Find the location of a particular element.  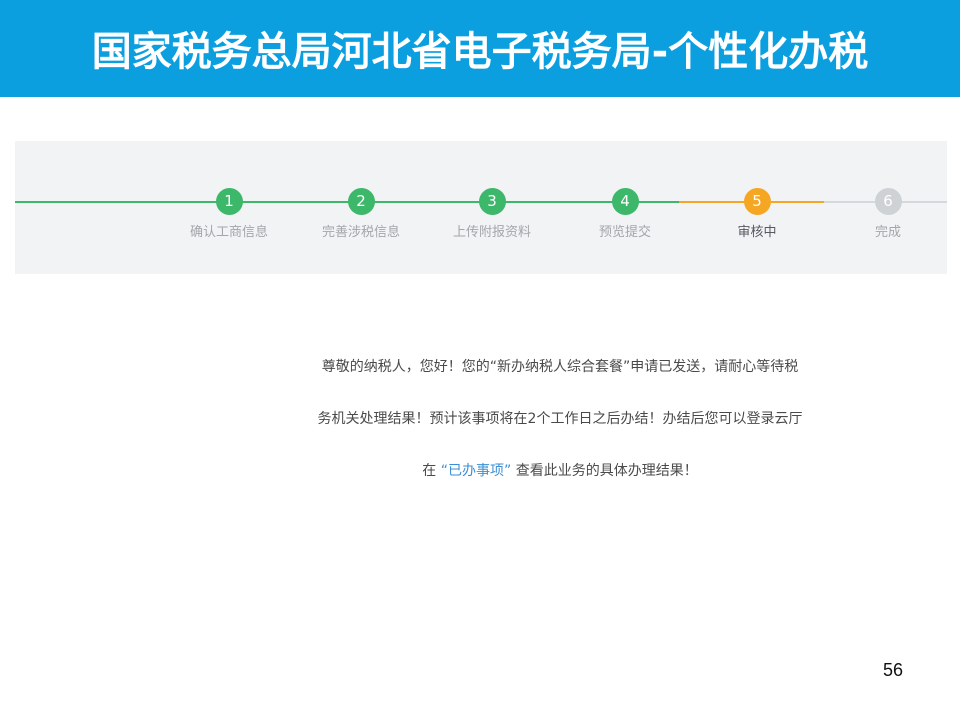

title-bar: 国家税务总局河北省电子税务局-个性化办税 is located at coordinates (480, 48).